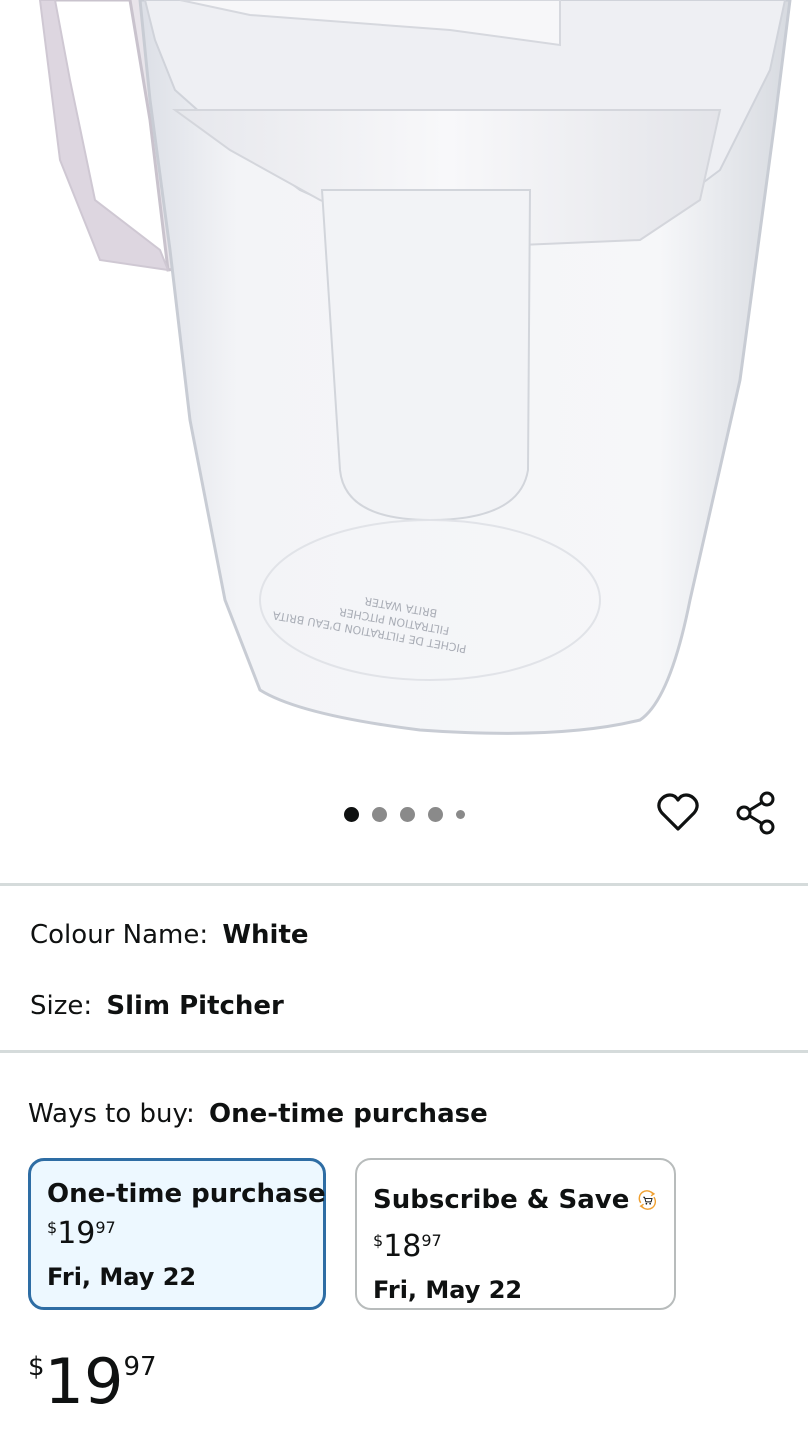 Image resolution: width=808 pixels, height=1440 pixels. I want to click on one-time-purchase-option: One-time purchase $1997 Fri, May 22, so click(177, 1234).